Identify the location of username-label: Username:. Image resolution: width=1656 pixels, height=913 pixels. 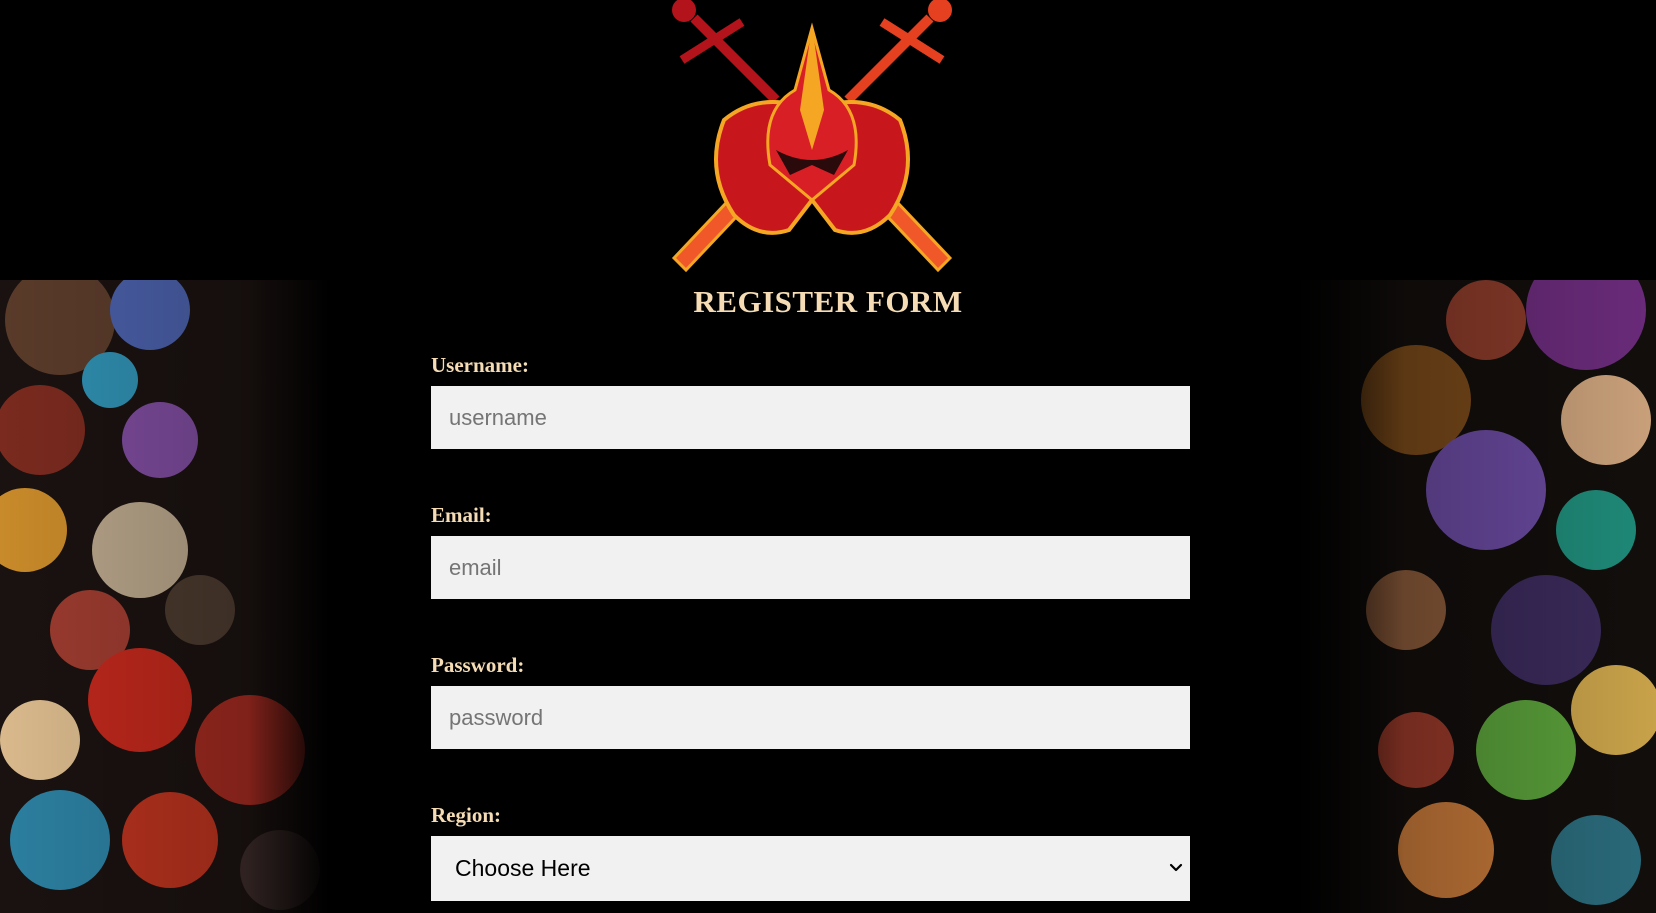
(480, 365).